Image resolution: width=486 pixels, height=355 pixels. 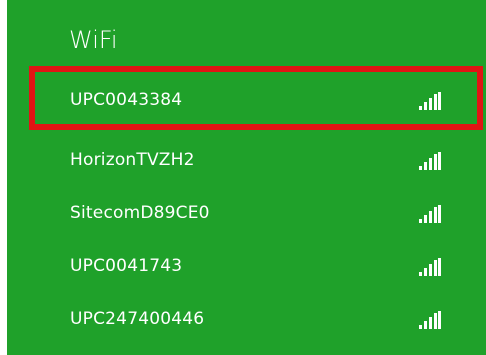 What do you see at coordinates (246, 268) in the screenshot?
I see `network-item-upc0041743: UPC0041743` at bounding box center [246, 268].